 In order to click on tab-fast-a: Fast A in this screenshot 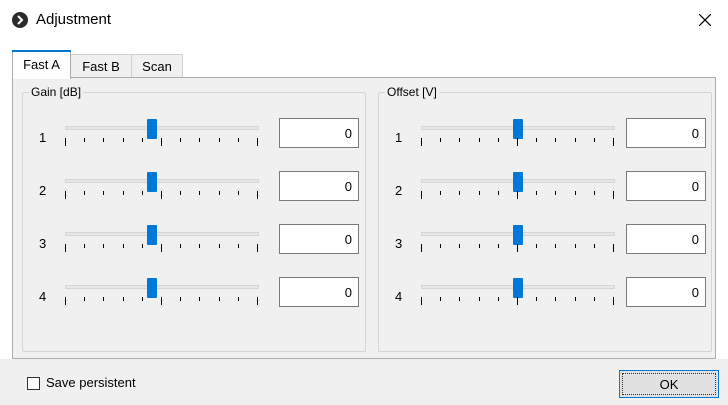, I will do `click(41, 64)`.